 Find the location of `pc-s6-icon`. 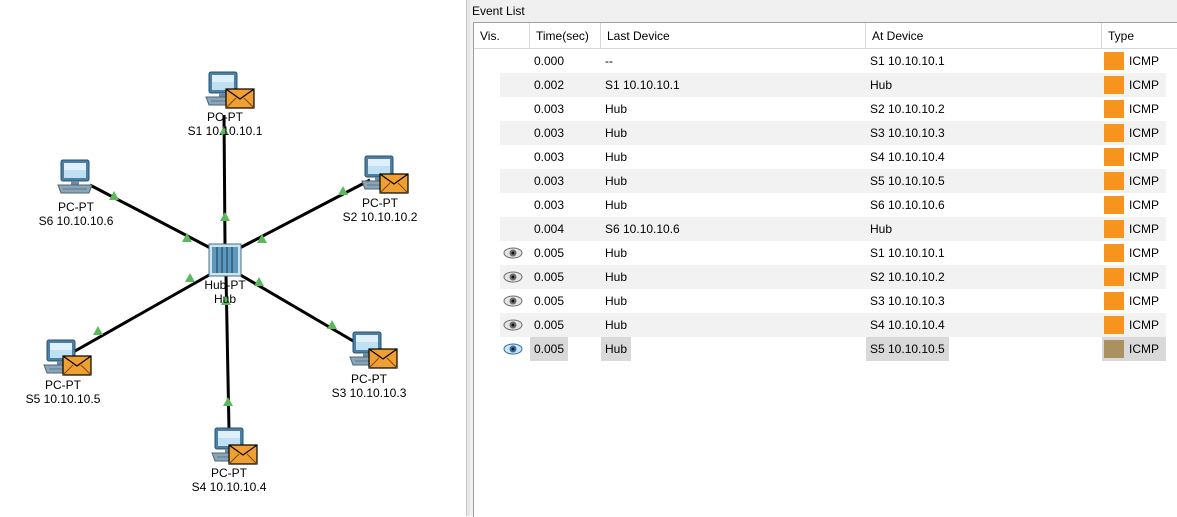

pc-s6-icon is located at coordinates (75, 176).